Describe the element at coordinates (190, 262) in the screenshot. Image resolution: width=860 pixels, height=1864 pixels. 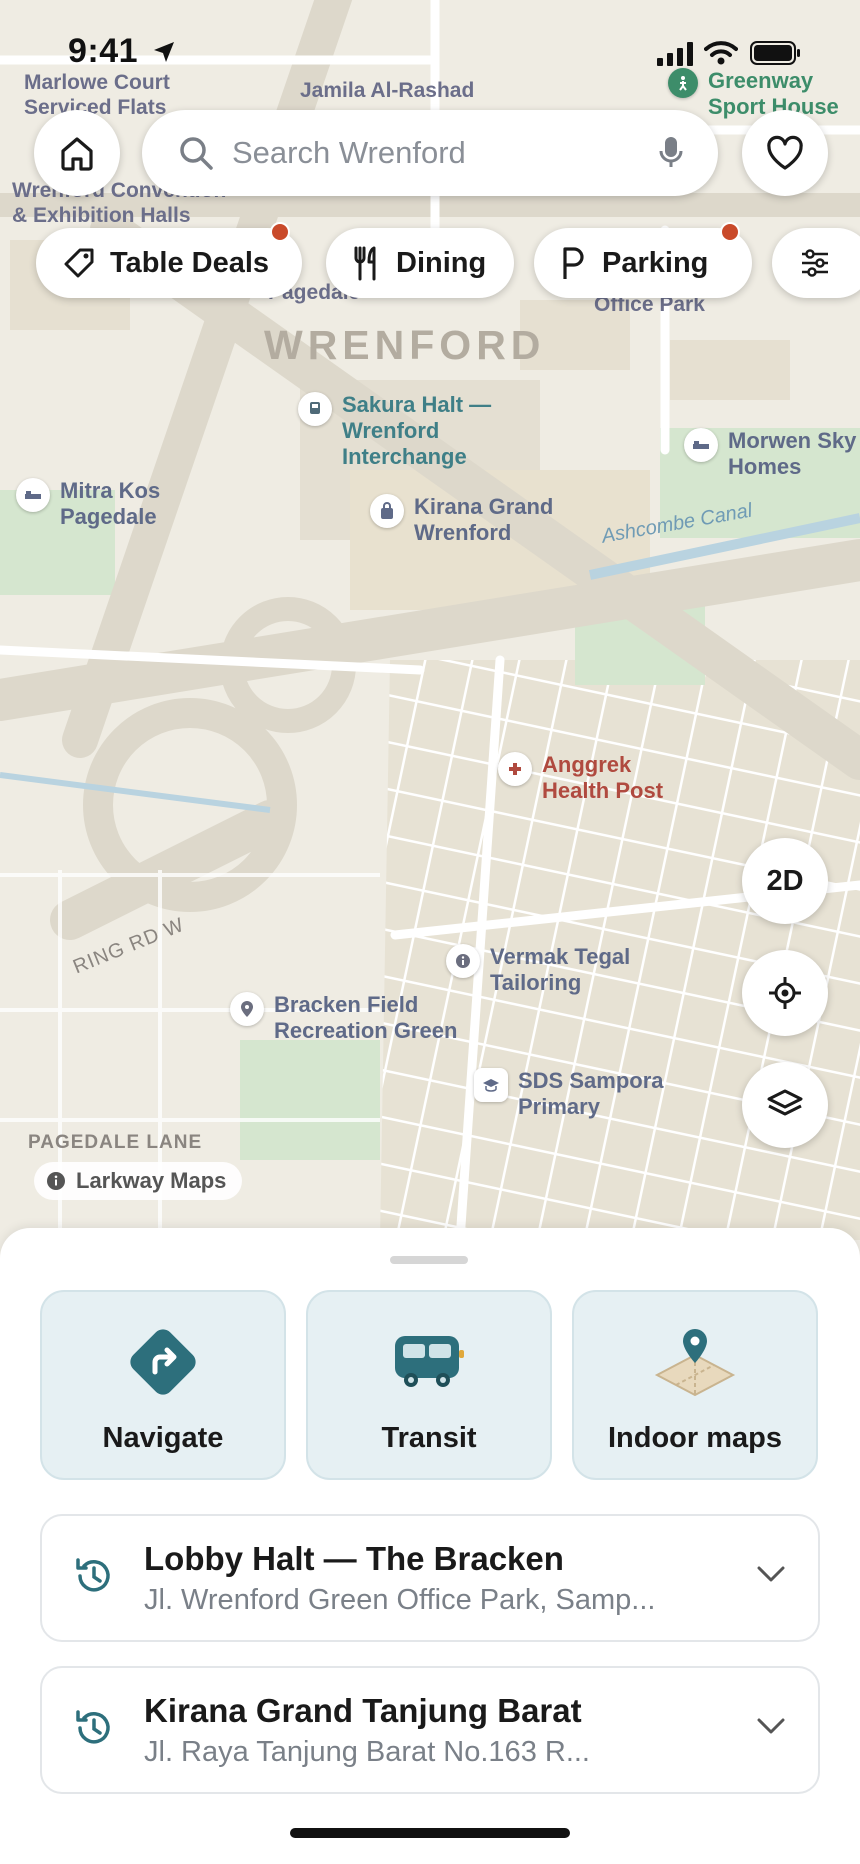
I see `chip-label: Table Deals` at that location.